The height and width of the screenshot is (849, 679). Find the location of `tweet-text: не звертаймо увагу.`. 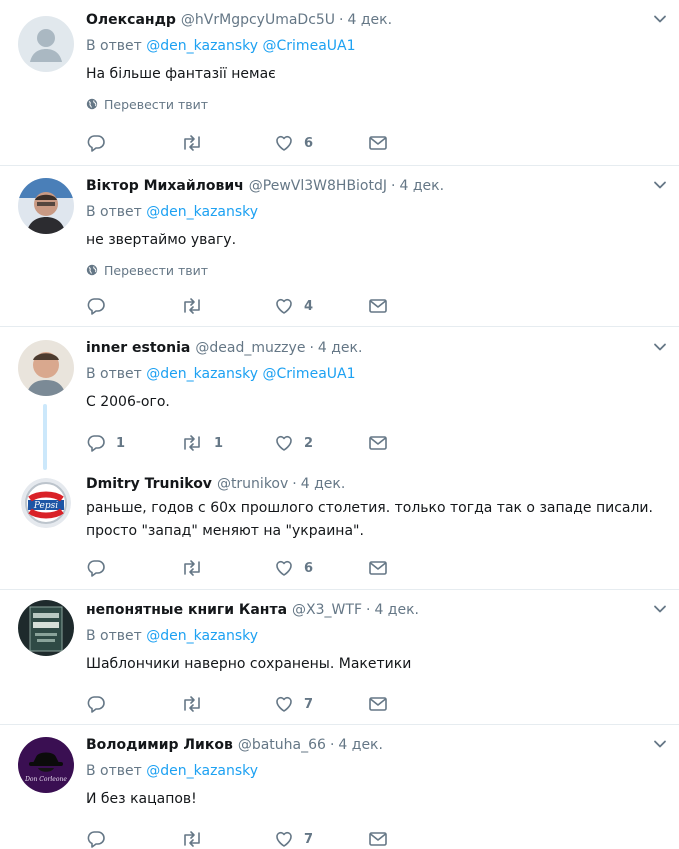

tweet-text: не звертаймо увагу. is located at coordinates (161, 240).